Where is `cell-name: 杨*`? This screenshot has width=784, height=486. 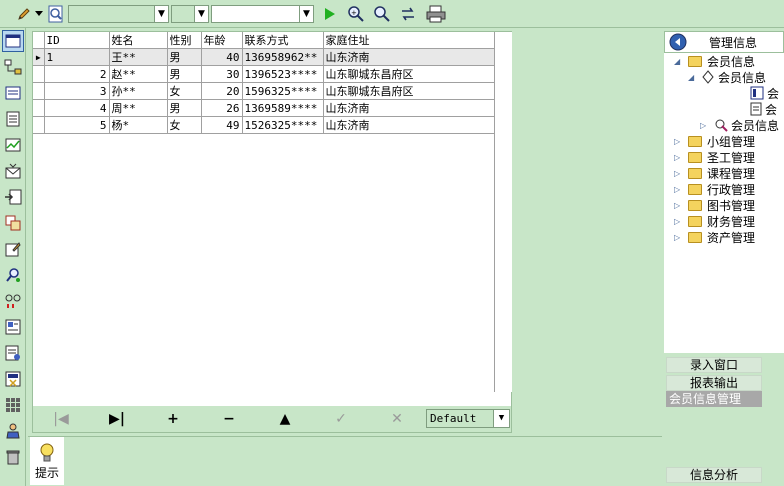
cell-name: 杨* is located at coordinates (138, 125).